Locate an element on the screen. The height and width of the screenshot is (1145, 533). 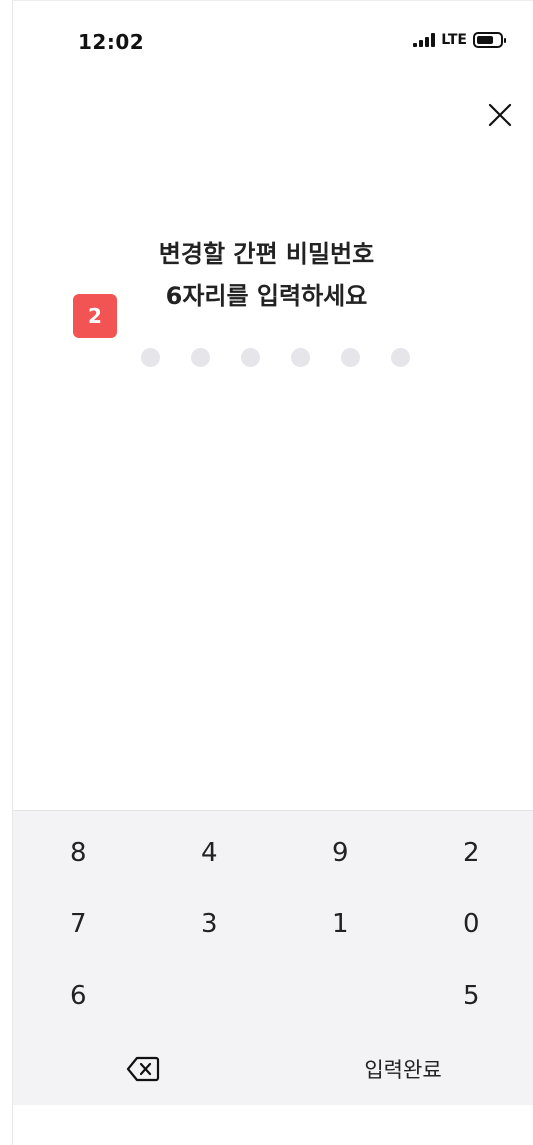
key-row1-col4: 2 is located at coordinates (498, 853).